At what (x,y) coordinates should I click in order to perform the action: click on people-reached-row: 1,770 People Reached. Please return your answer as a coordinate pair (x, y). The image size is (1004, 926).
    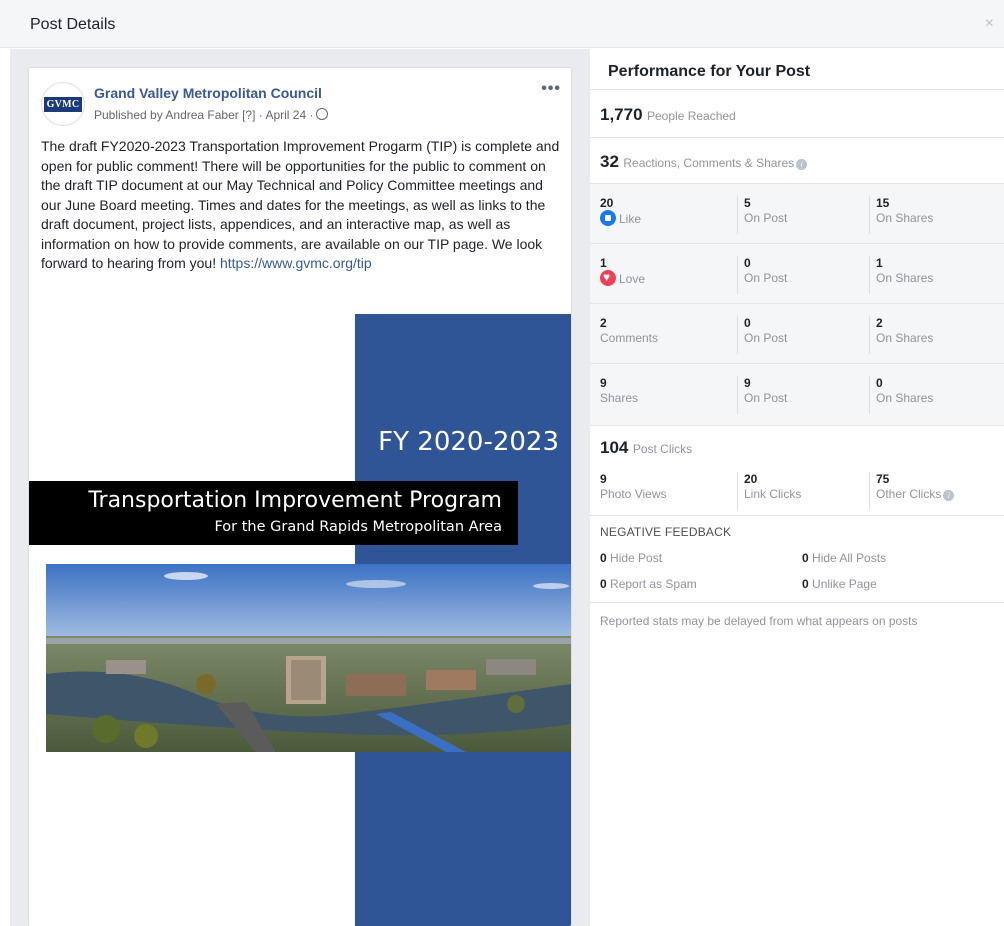
    Looking at the image, I should click on (797, 113).